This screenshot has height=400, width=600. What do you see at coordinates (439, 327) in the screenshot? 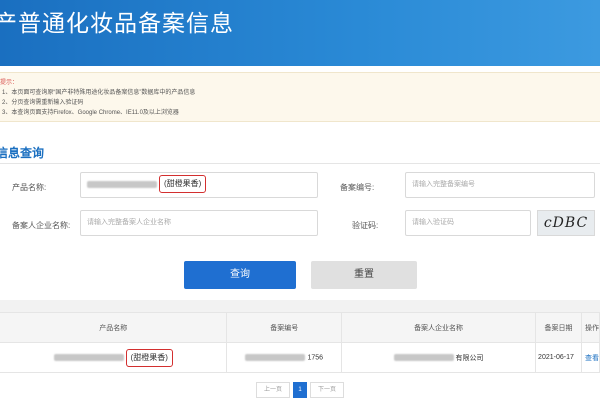
I see `column-header: 备案人企业名称` at bounding box center [439, 327].